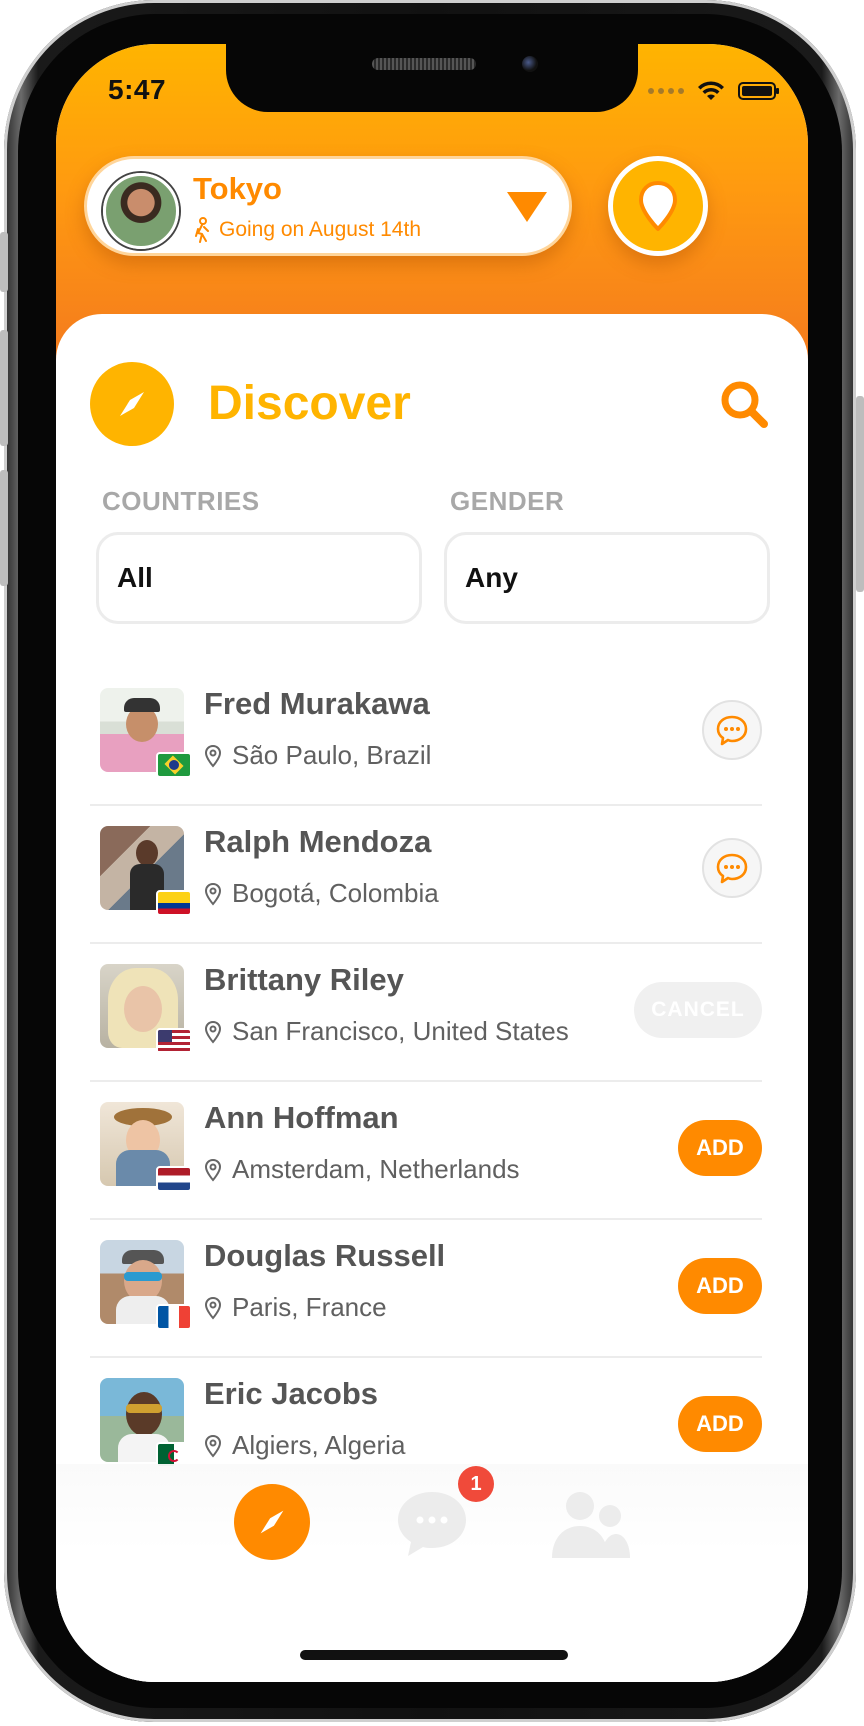  I want to click on list-item: Douglas Russell Paris, France ADD, so click(426, 1289).